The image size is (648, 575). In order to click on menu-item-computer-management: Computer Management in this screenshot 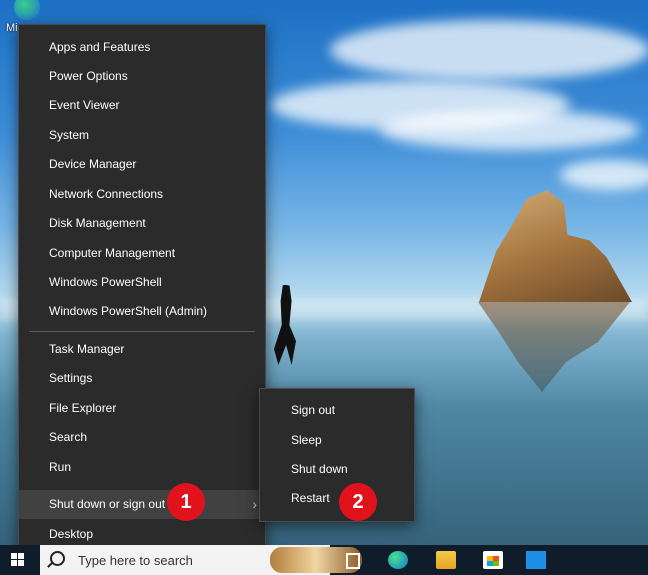, I will do `click(142, 253)`.